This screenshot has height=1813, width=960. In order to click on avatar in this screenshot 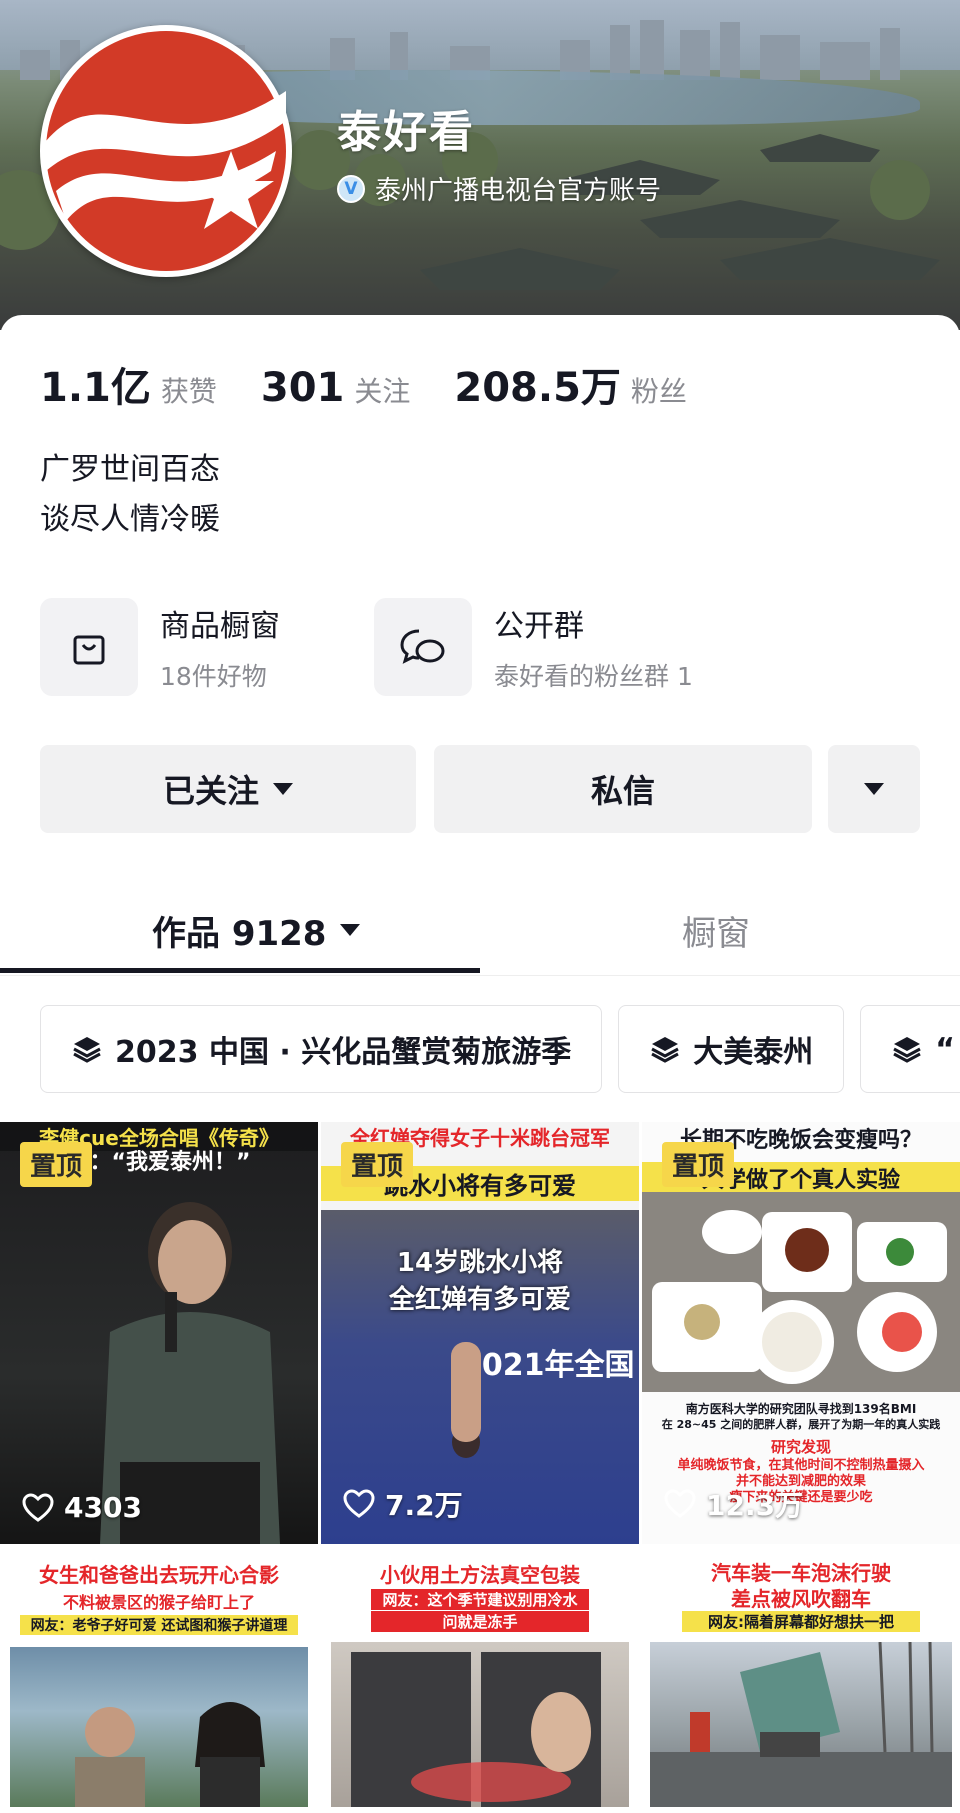, I will do `click(166, 151)`.